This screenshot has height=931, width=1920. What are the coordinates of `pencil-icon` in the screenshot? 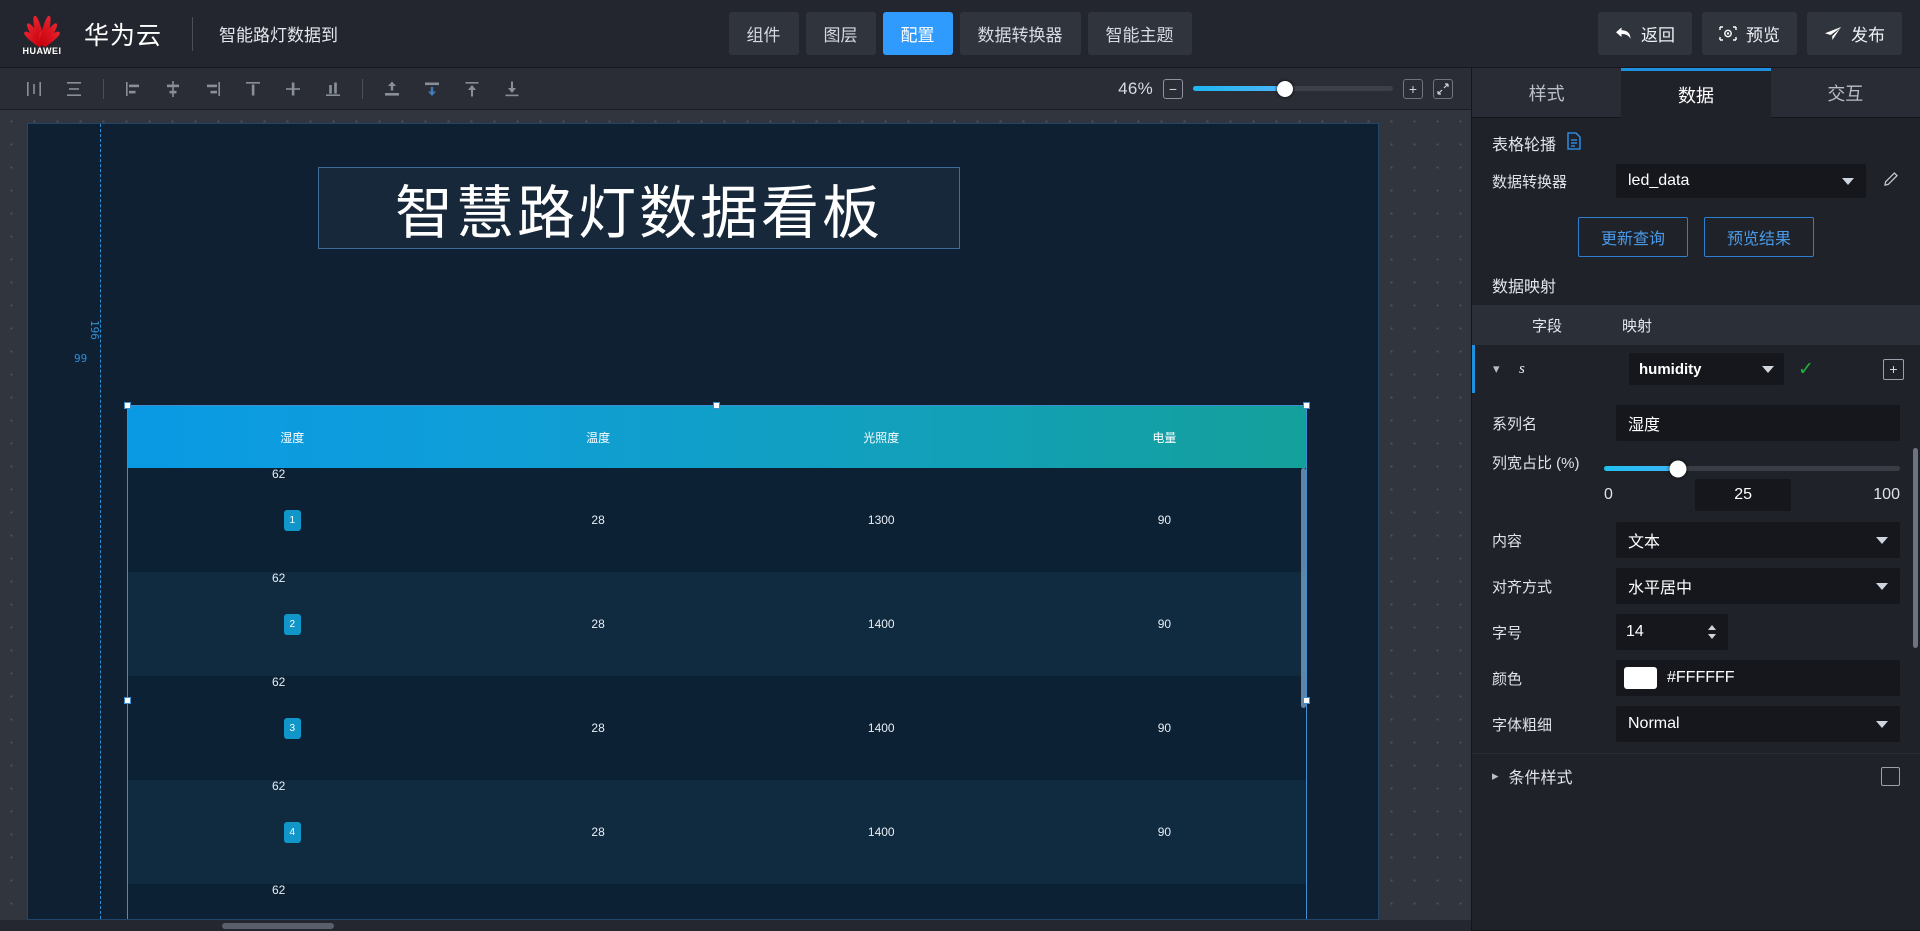 It's located at (1889, 181).